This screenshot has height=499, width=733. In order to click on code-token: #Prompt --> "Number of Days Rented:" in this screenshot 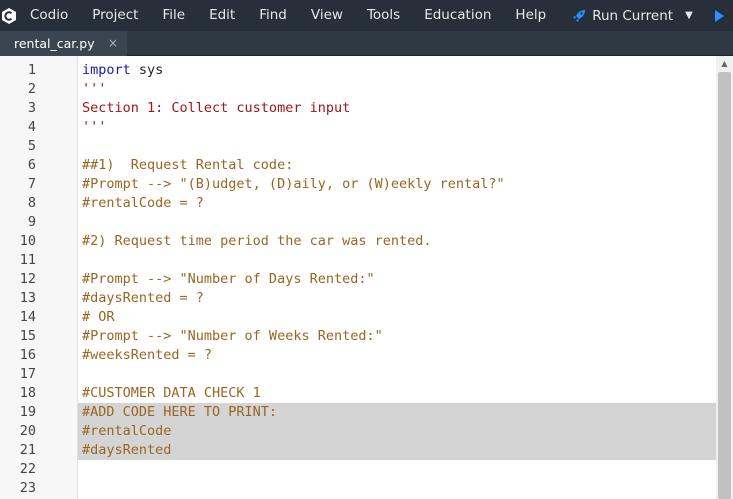, I will do `click(228, 279)`.